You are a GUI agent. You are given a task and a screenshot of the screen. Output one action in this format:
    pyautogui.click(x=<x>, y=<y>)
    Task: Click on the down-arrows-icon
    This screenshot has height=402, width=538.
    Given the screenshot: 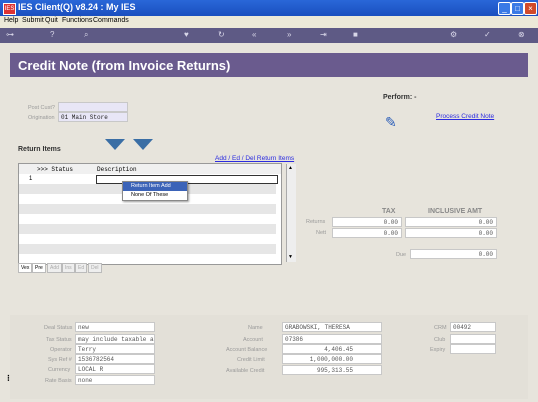 What is the action you would take?
    pyautogui.click(x=129, y=144)
    